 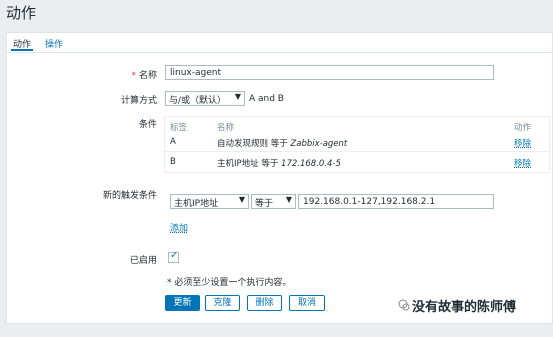 I want to click on row-divider, so click(x=357, y=151).